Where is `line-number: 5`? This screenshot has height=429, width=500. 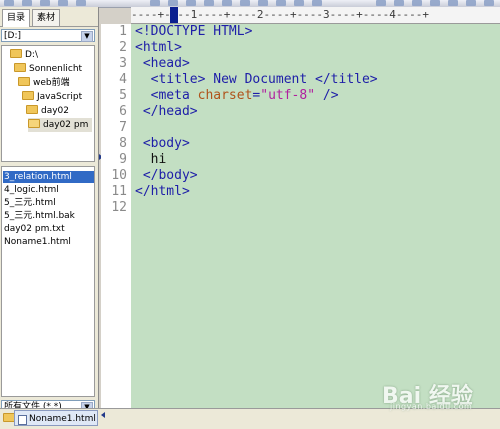
line-number: 5 is located at coordinates (123, 95).